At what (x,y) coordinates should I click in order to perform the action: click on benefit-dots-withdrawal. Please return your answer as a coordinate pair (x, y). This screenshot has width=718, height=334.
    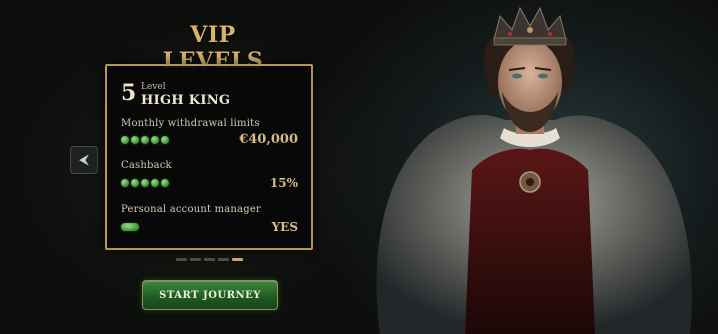
    Looking at the image, I should click on (145, 140).